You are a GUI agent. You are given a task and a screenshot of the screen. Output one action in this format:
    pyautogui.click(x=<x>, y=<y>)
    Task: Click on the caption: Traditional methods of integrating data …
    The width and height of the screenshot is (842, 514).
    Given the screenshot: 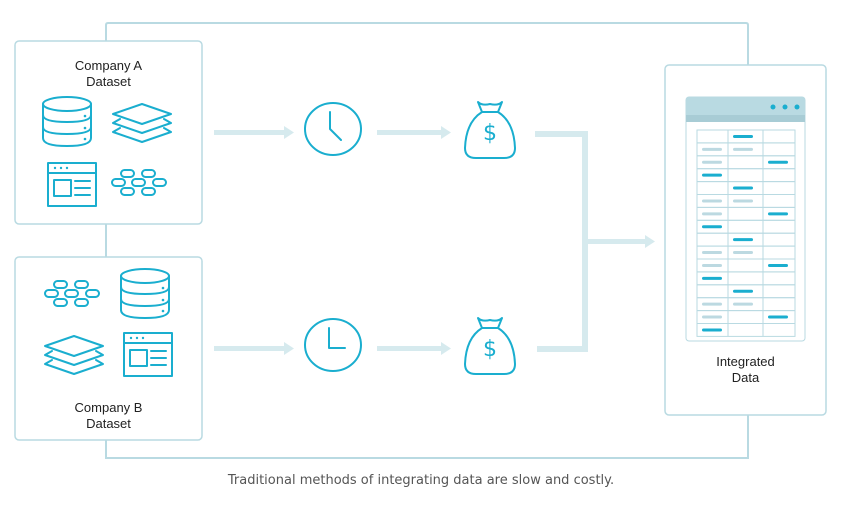 What is the action you would take?
    pyautogui.click(x=421, y=480)
    